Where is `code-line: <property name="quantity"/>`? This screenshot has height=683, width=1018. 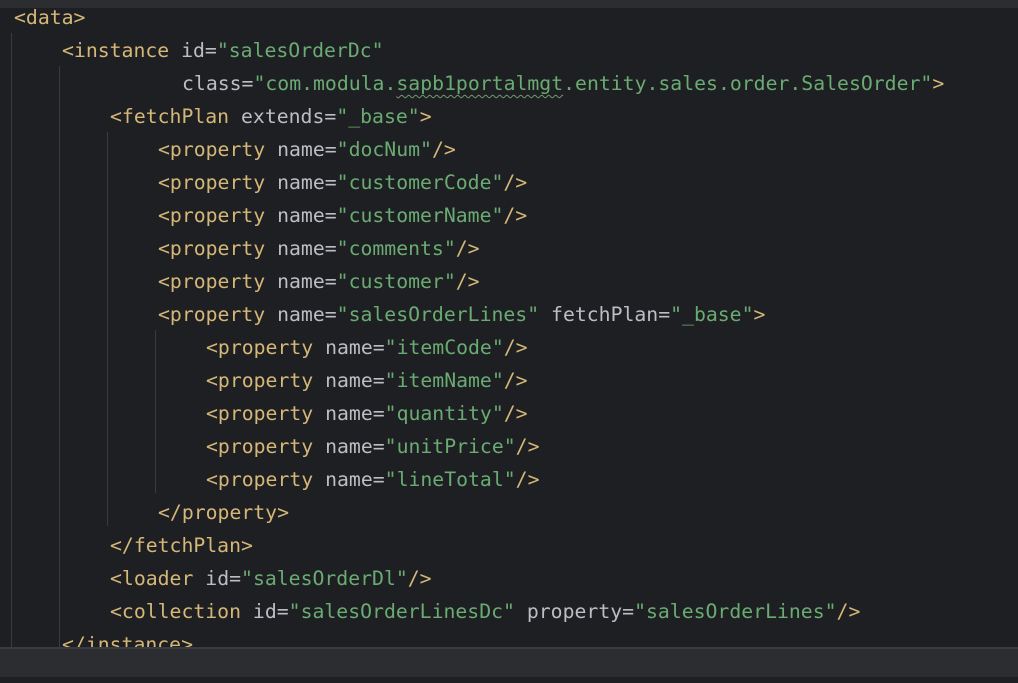
code-line: <property name="quantity"/> is located at coordinates (367, 413).